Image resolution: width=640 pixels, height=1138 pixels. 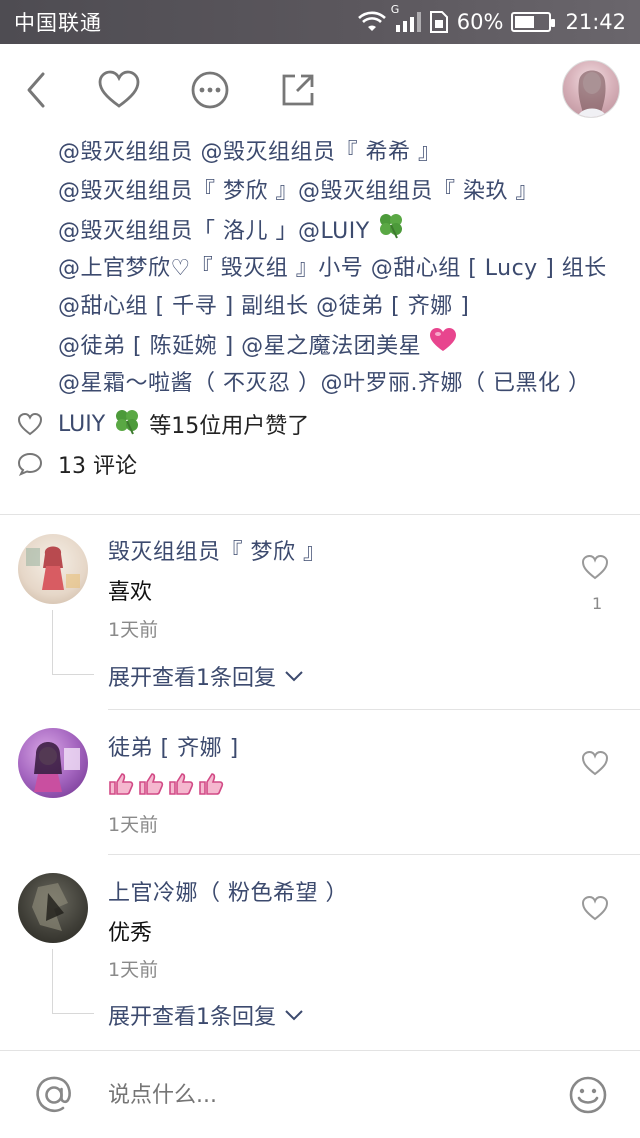 What do you see at coordinates (239, 345) in the screenshot?
I see `mention-text: @徒弟 [ 陈延婉 ] @星之魔法团美星` at bounding box center [239, 345].